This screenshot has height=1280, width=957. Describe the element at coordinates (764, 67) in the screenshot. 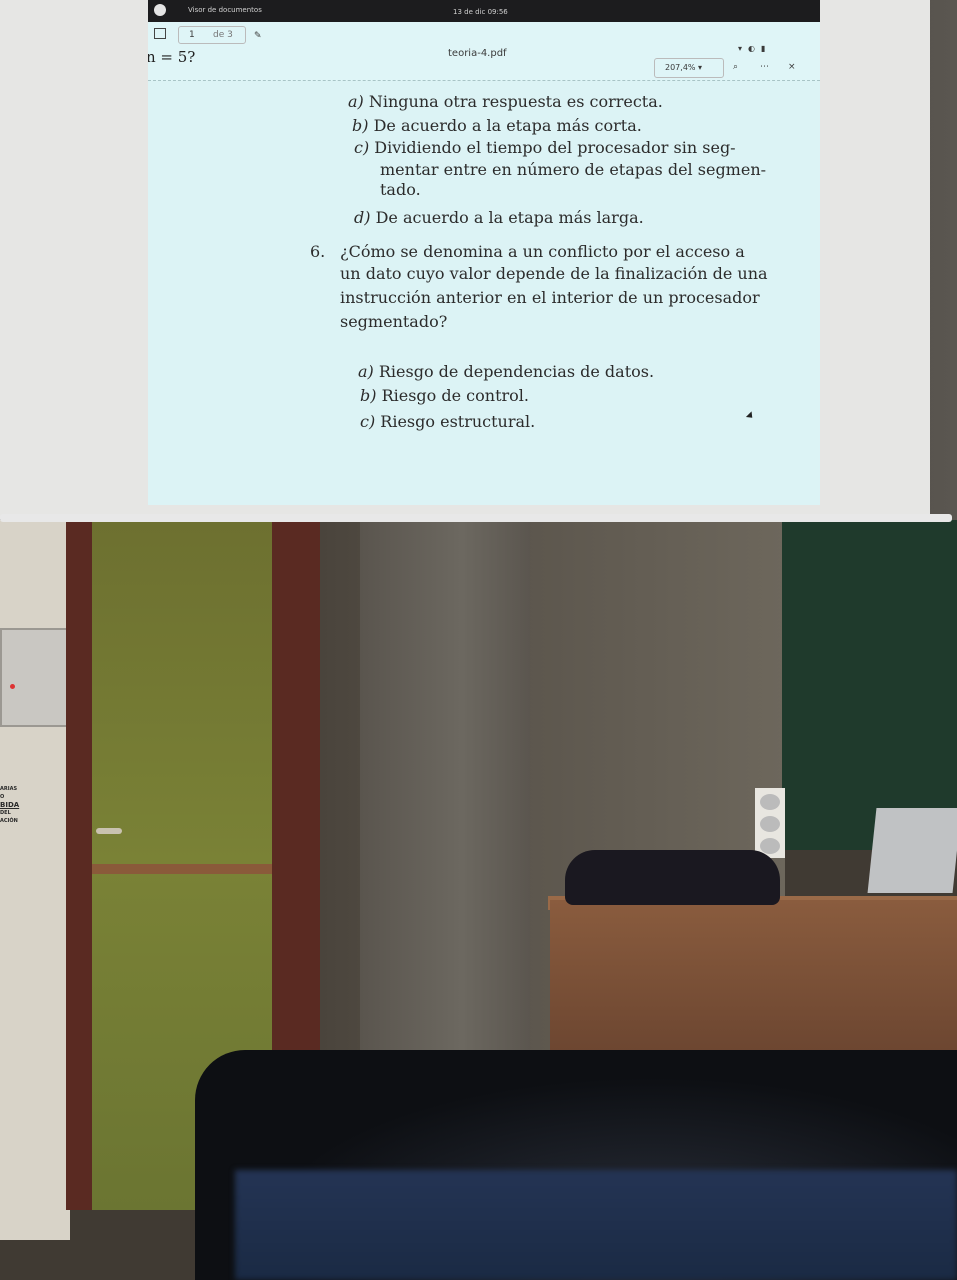

I see `more-icon: ⋯` at that location.